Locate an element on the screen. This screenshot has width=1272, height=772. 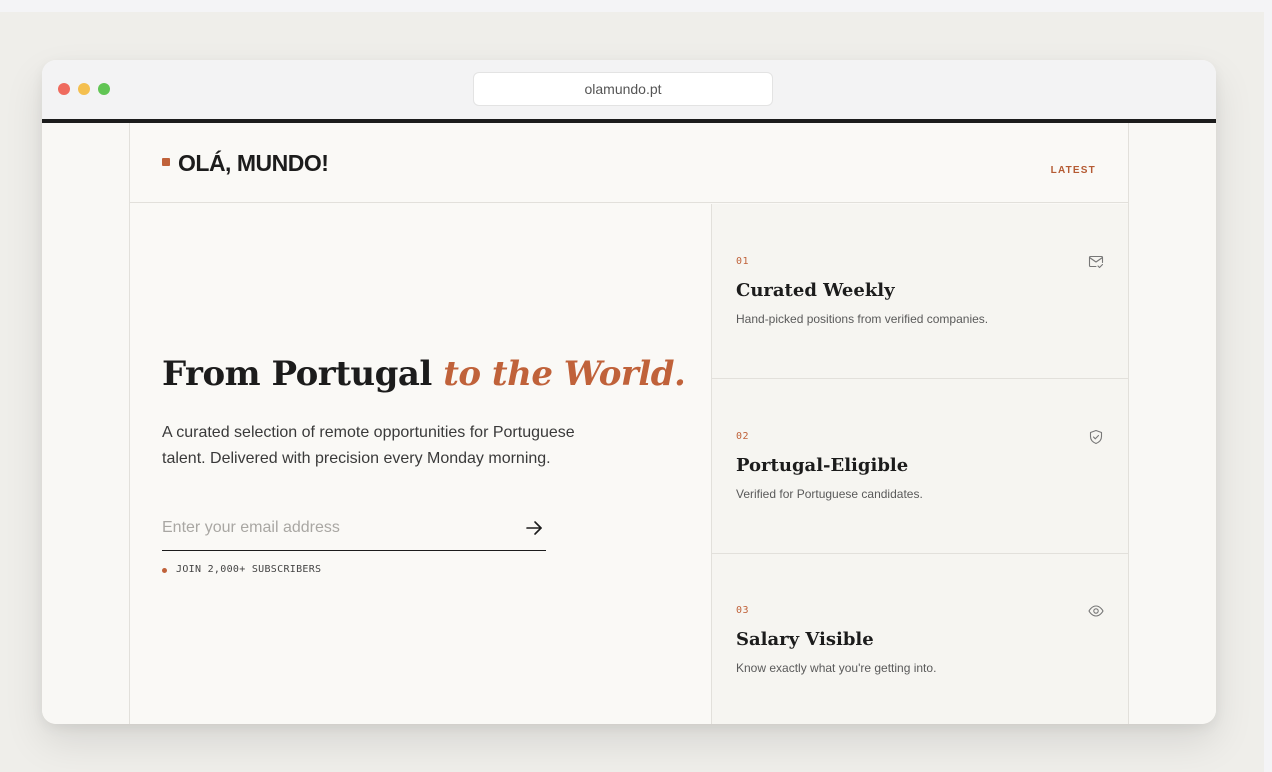
arrow-right-icon is located at coordinates (534, 528).